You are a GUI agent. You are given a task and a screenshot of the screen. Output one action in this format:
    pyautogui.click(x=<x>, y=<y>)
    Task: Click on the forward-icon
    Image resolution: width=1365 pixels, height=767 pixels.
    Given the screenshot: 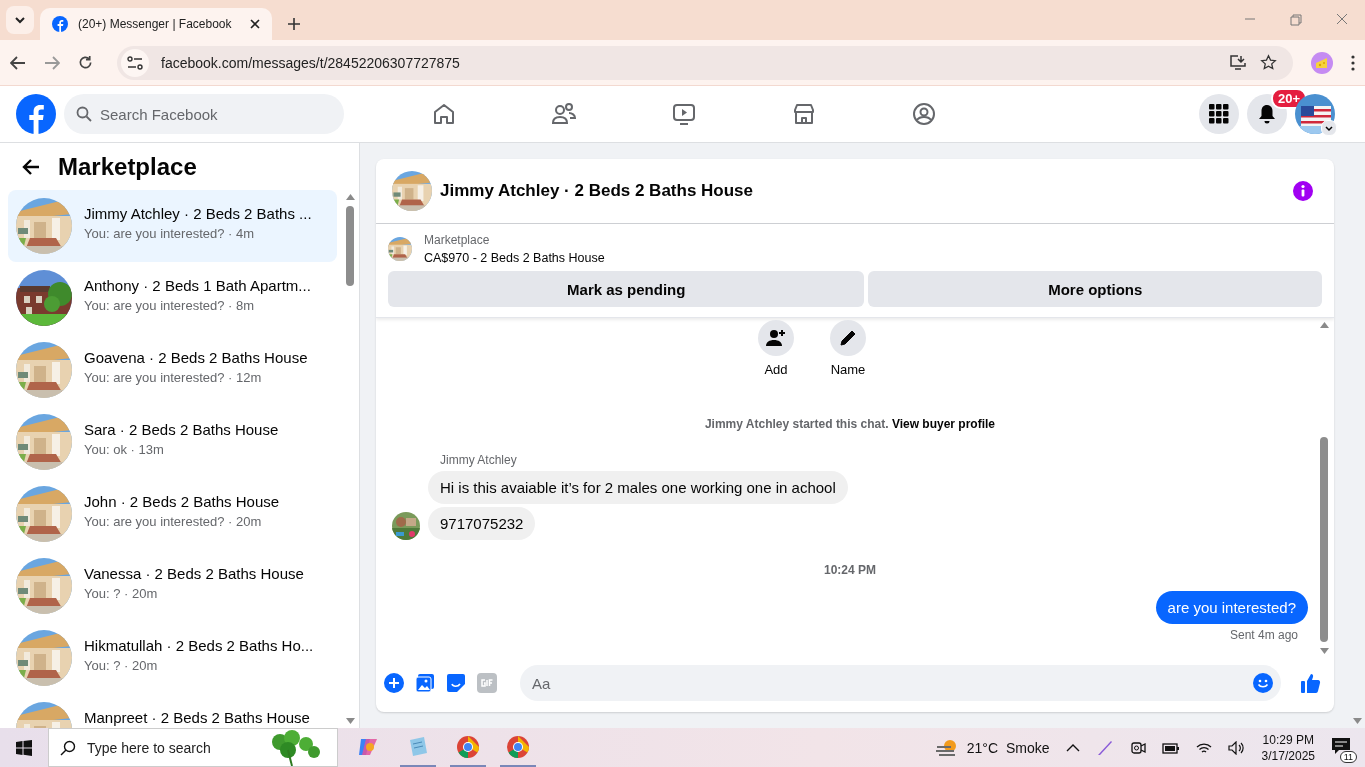 What is the action you would take?
    pyautogui.click(x=52, y=62)
    